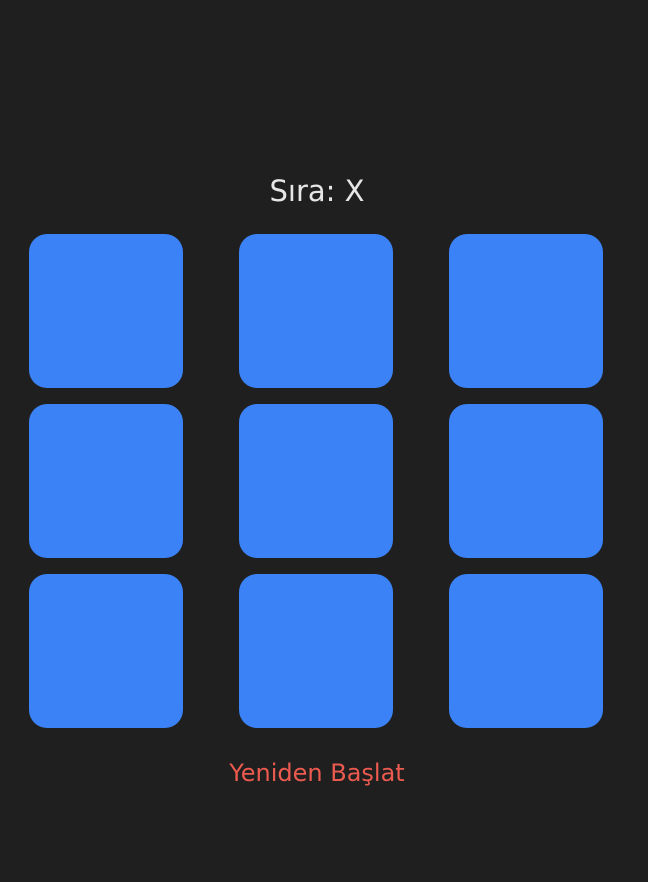  I want to click on restart-button: Yeniden Başlat, so click(317, 773).